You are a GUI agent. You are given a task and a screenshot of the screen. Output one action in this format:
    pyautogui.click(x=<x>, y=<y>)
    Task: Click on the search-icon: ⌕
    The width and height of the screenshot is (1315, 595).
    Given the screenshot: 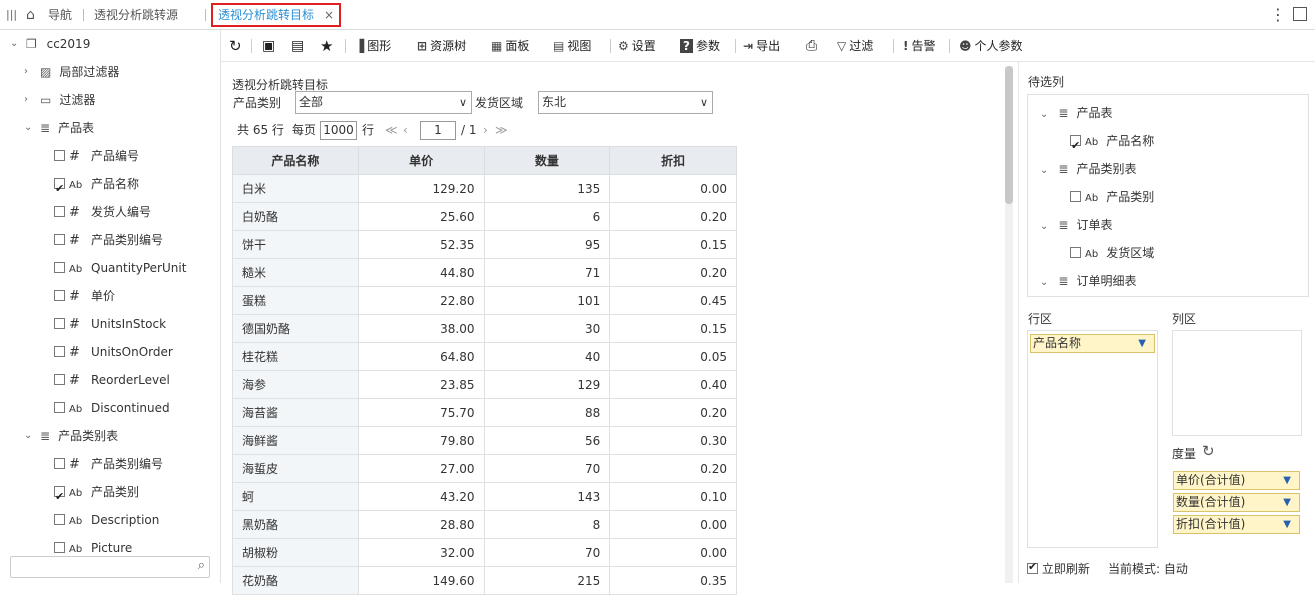 What is the action you would take?
    pyautogui.click(x=201, y=565)
    